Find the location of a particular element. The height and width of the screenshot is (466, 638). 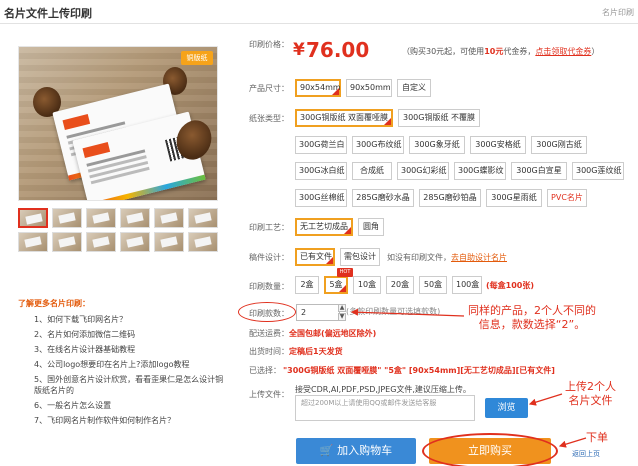

paper-option: 300G幻彩纸 is located at coordinates (423, 171).